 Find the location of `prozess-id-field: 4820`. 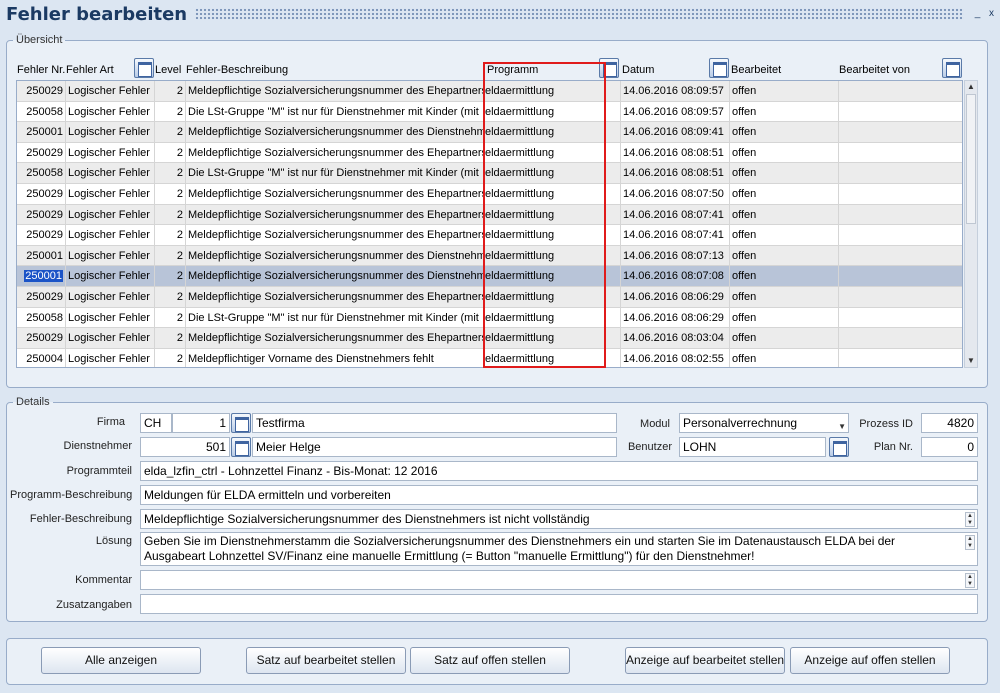

prozess-id-field: 4820 is located at coordinates (949, 423).